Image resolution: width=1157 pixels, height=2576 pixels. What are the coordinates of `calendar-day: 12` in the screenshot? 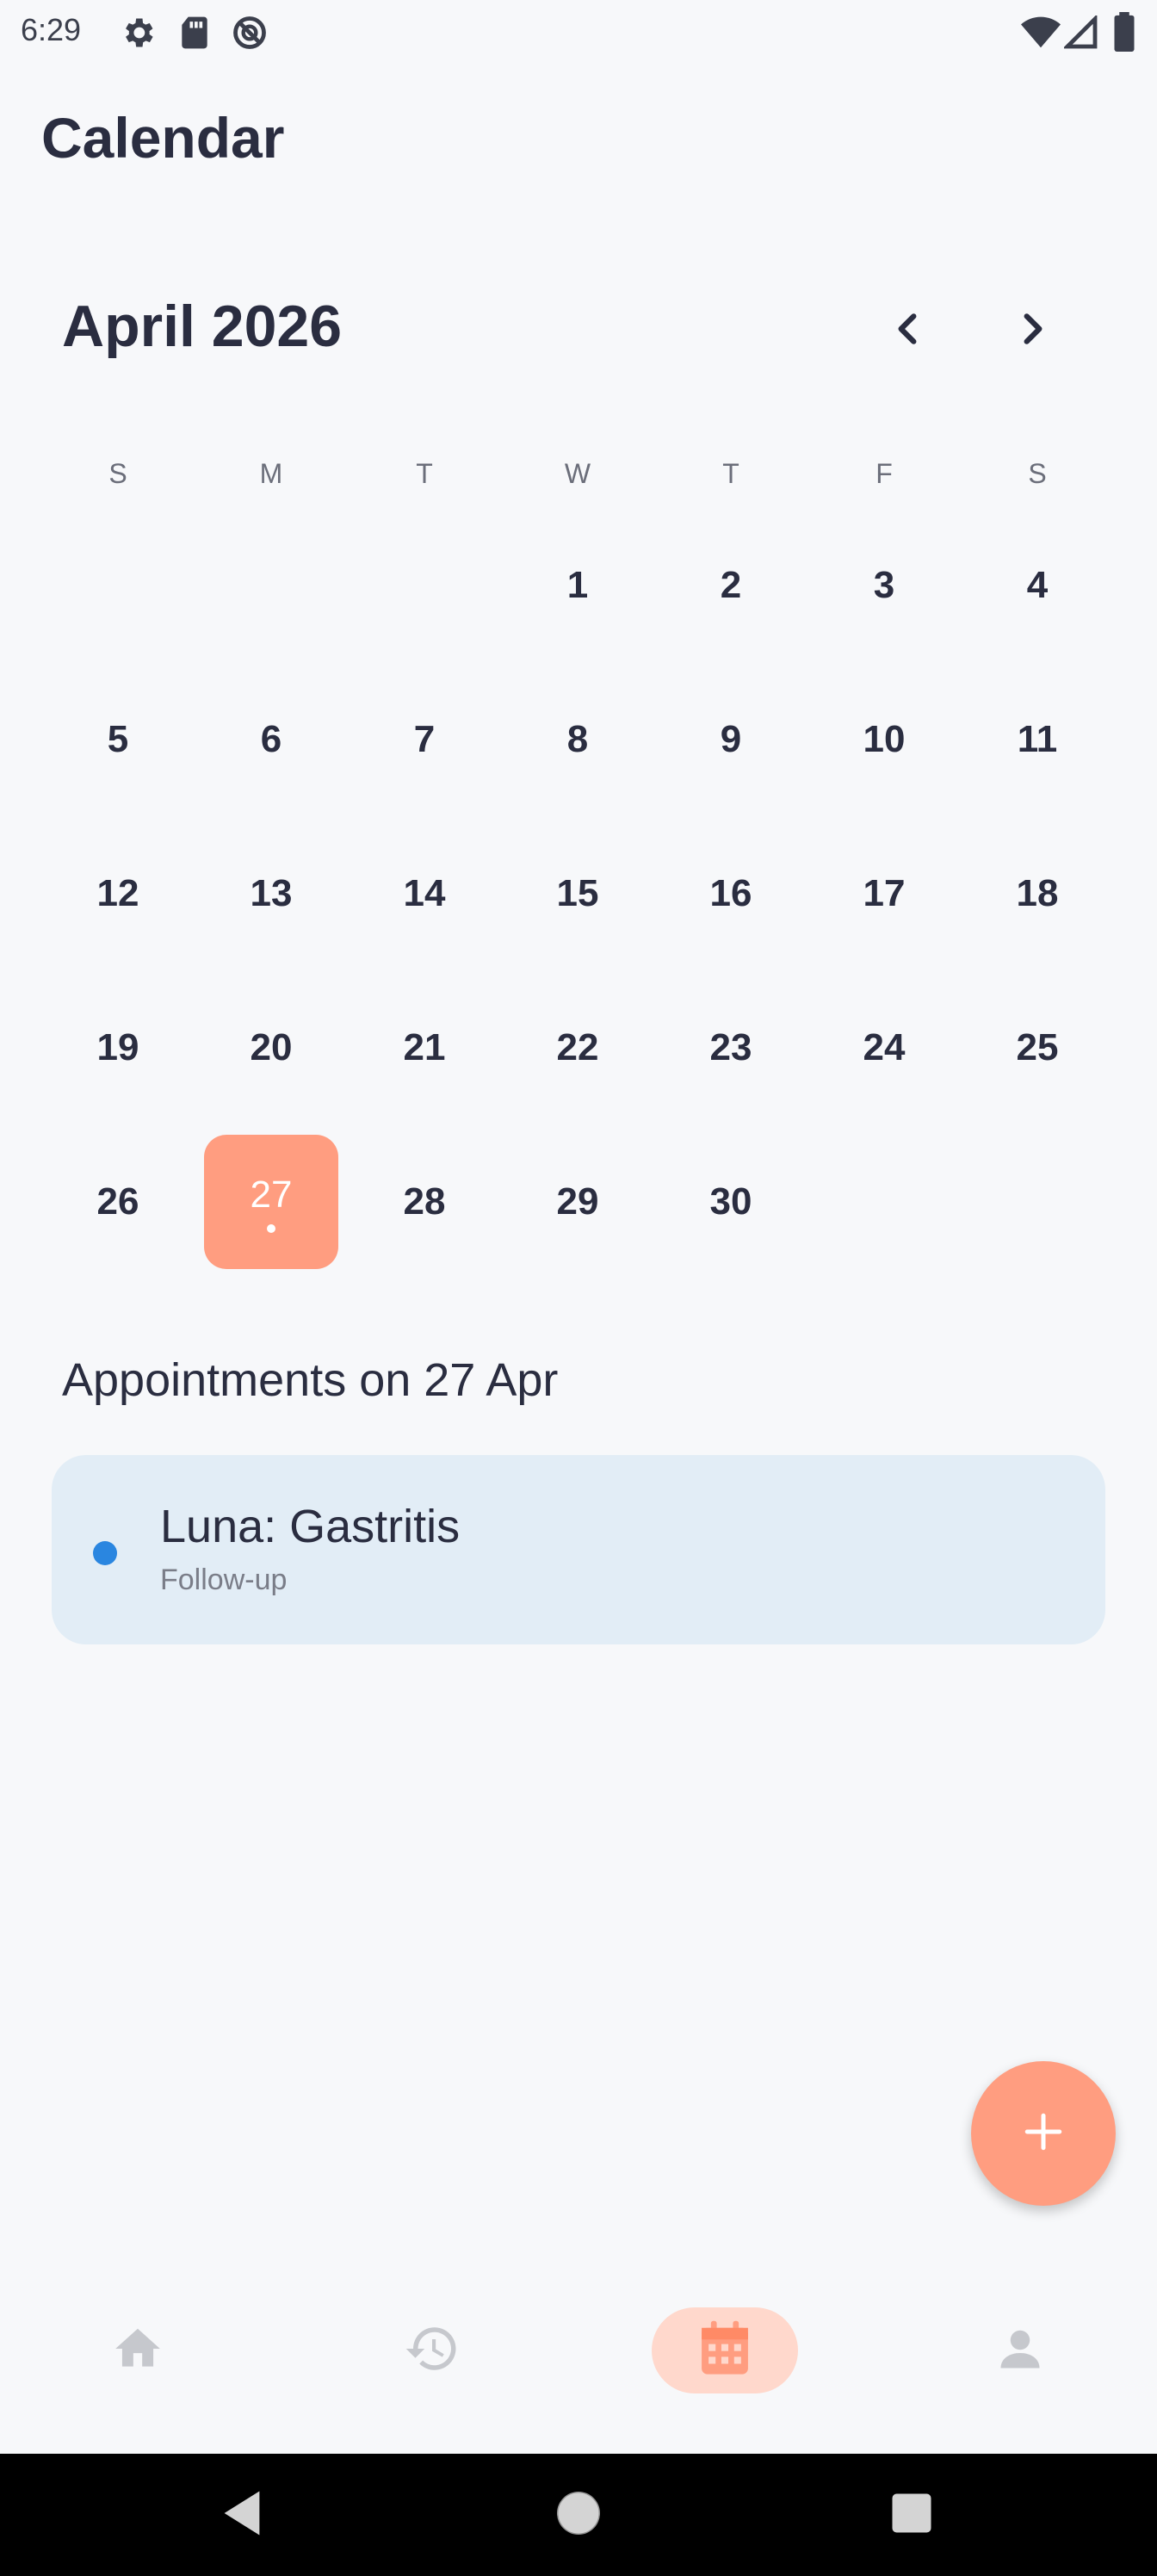 It's located at (118, 893).